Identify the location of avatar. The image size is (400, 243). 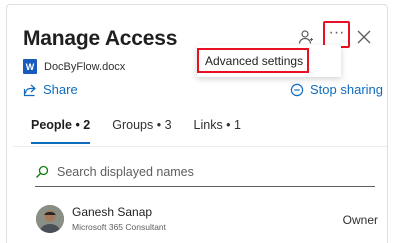
(50, 219).